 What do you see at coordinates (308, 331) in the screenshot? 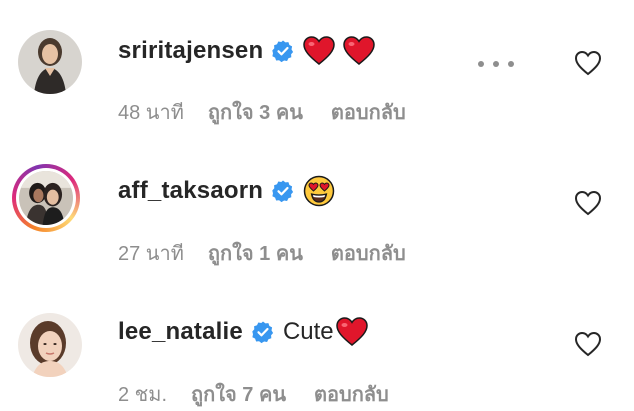
I see `comment-text: Cute` at bounding box center [308, 331].